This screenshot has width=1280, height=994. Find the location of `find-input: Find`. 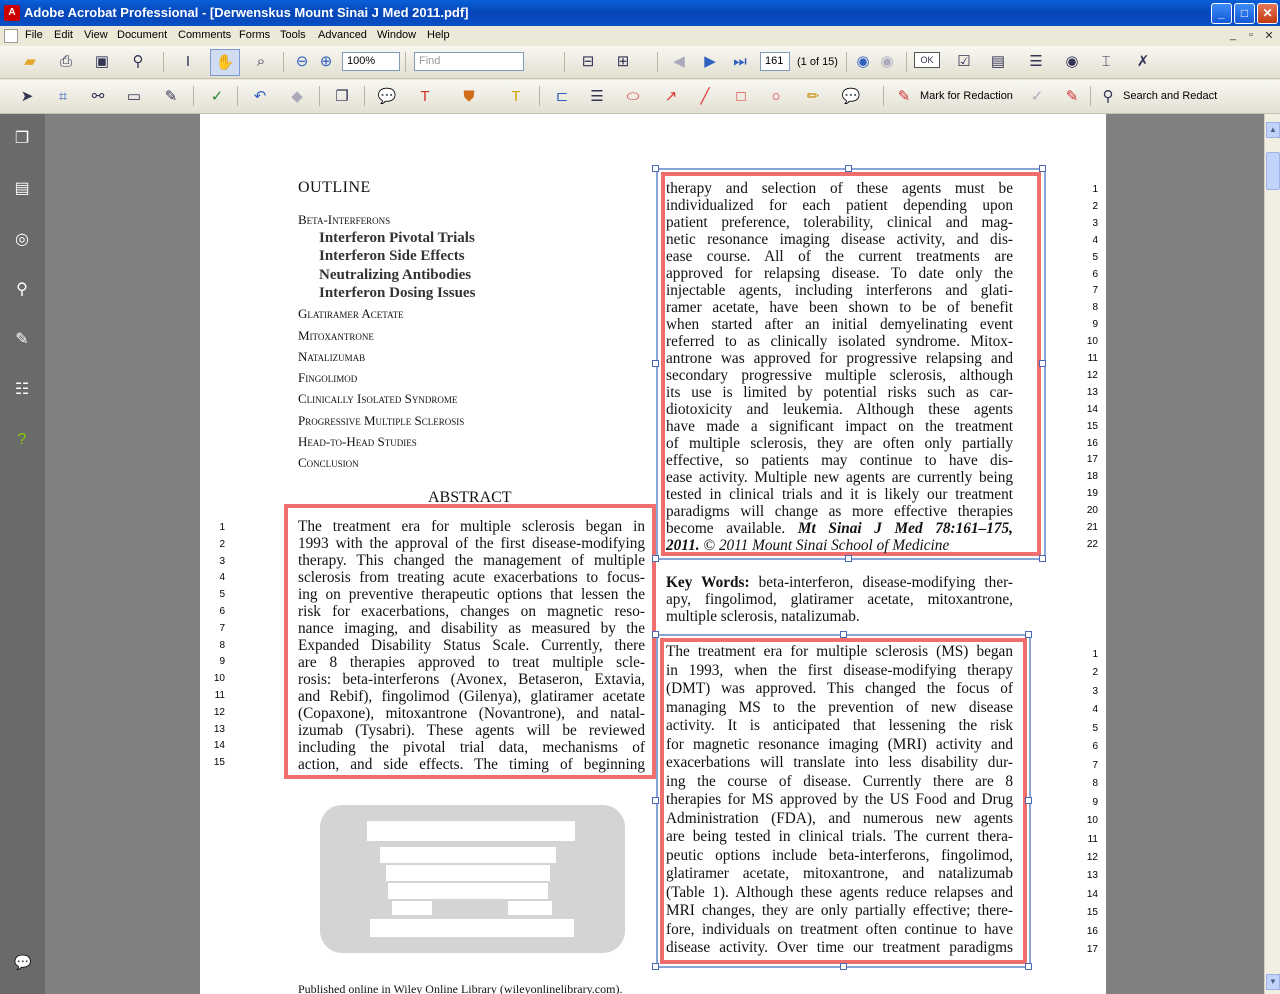

find-input: Find is located at coordinates (469, 61).